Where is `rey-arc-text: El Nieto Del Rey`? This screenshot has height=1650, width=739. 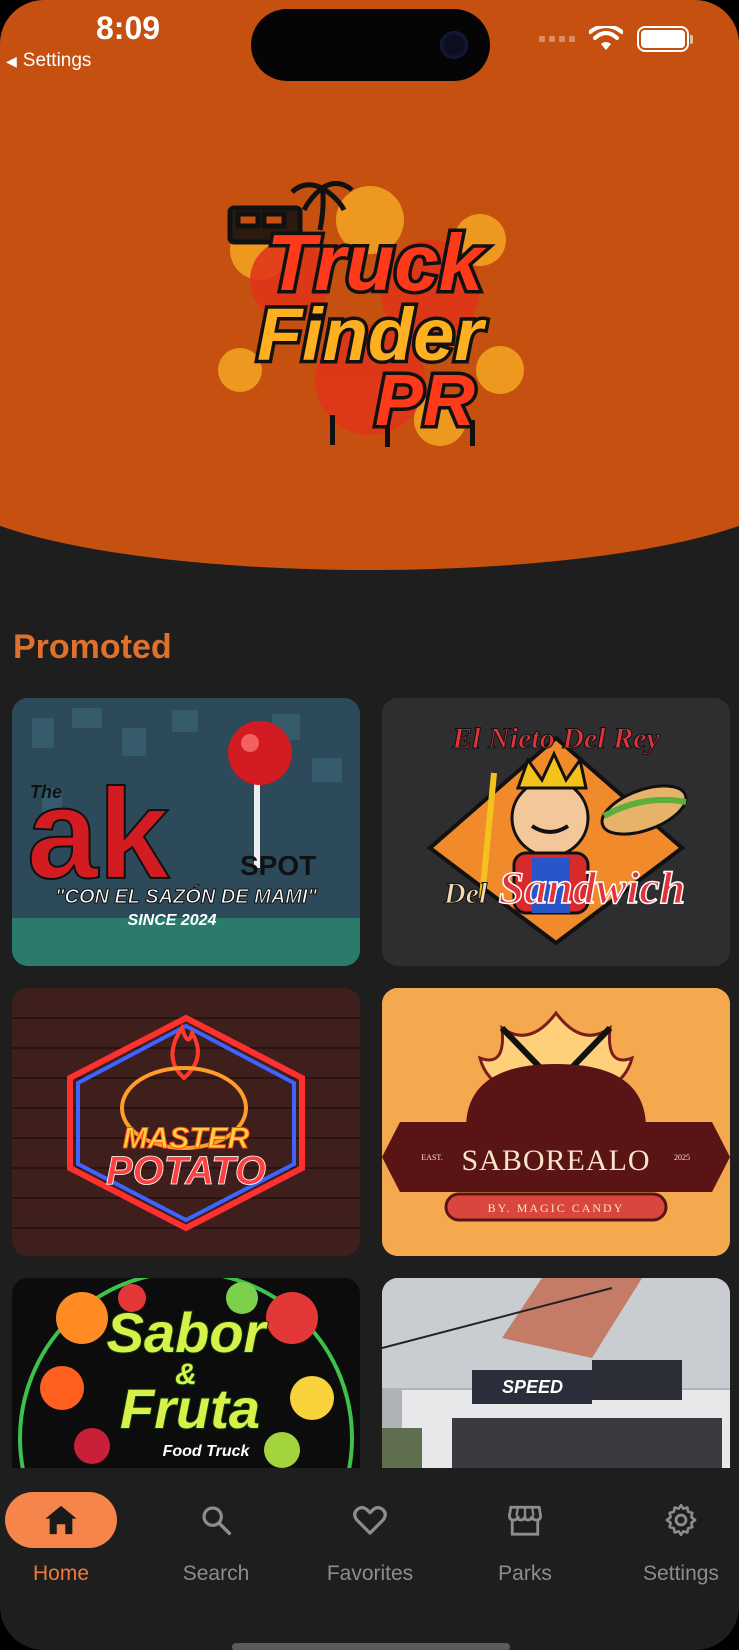 rey-arc-text: El Nieto Del Rey is located at coordinates (555, 738).